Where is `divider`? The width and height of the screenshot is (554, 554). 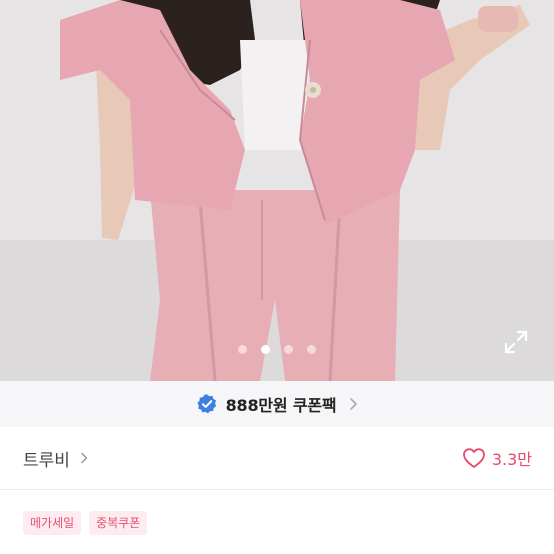
divider is located at coordinates (277, 489).